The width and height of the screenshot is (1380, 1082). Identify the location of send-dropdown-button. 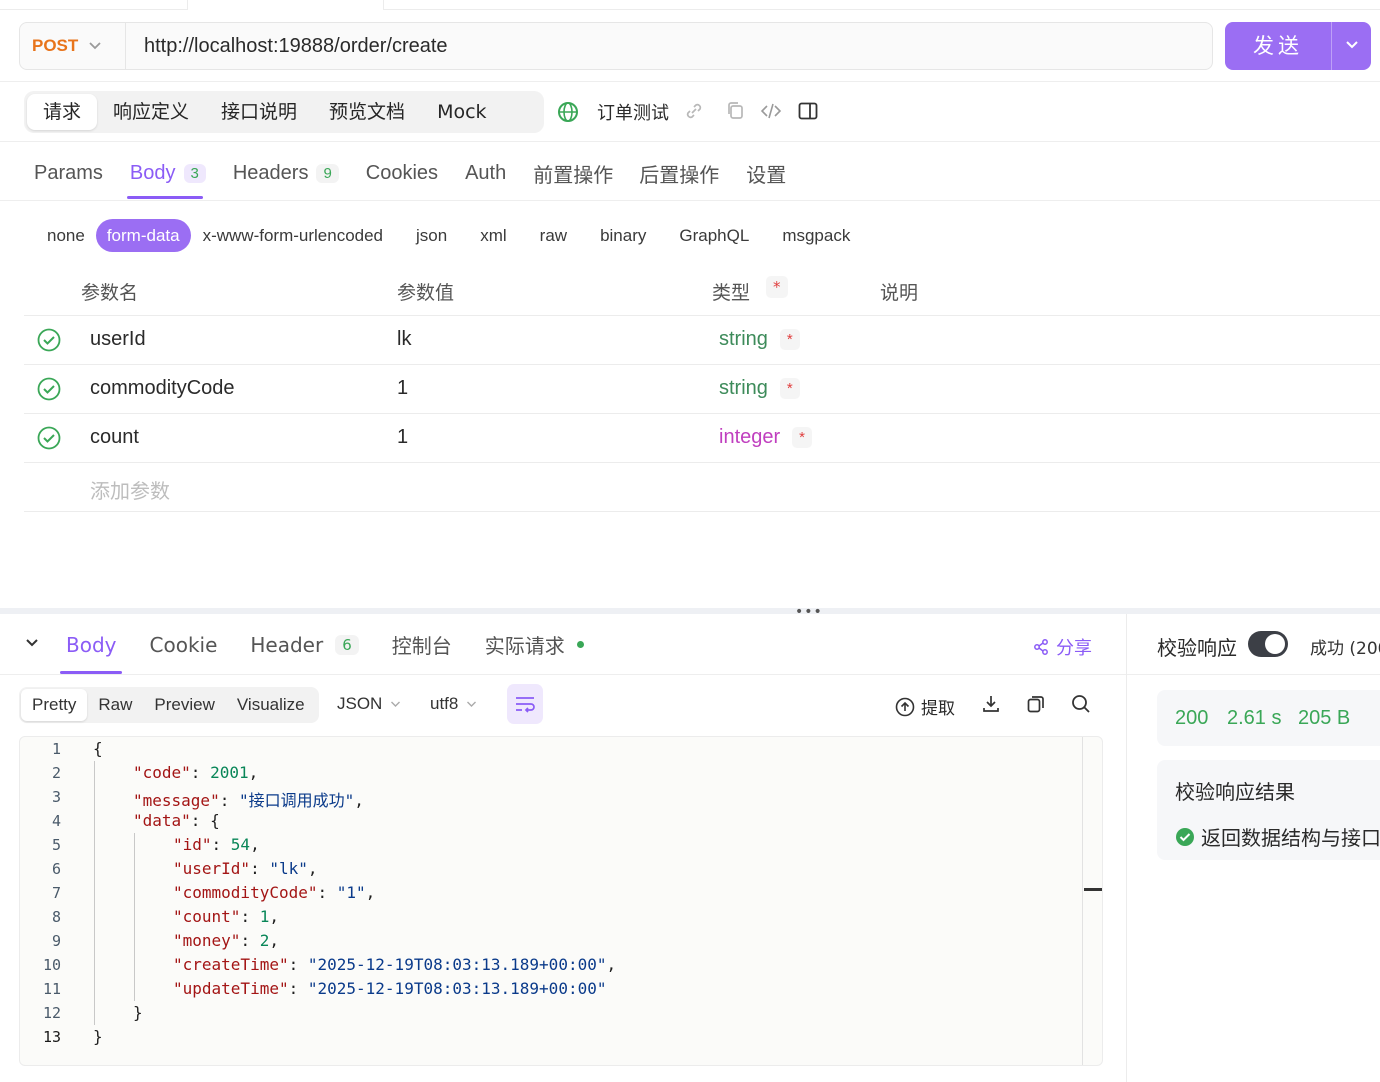
(1351, 46).